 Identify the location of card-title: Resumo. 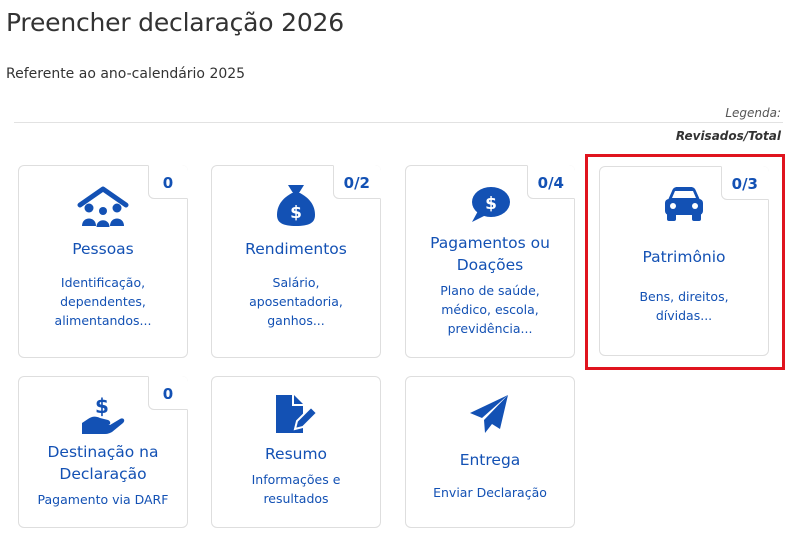
(296, 454).